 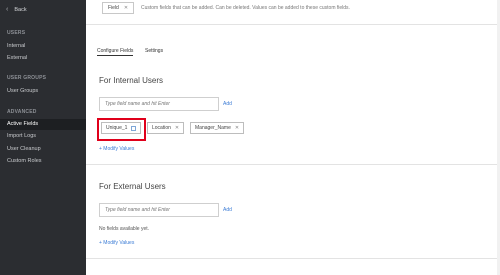 What do you see at coordinates (116, 243) in the screenshot?
I see `external-modify-values-link: + Modify Values` at bounding box center [116, 243].